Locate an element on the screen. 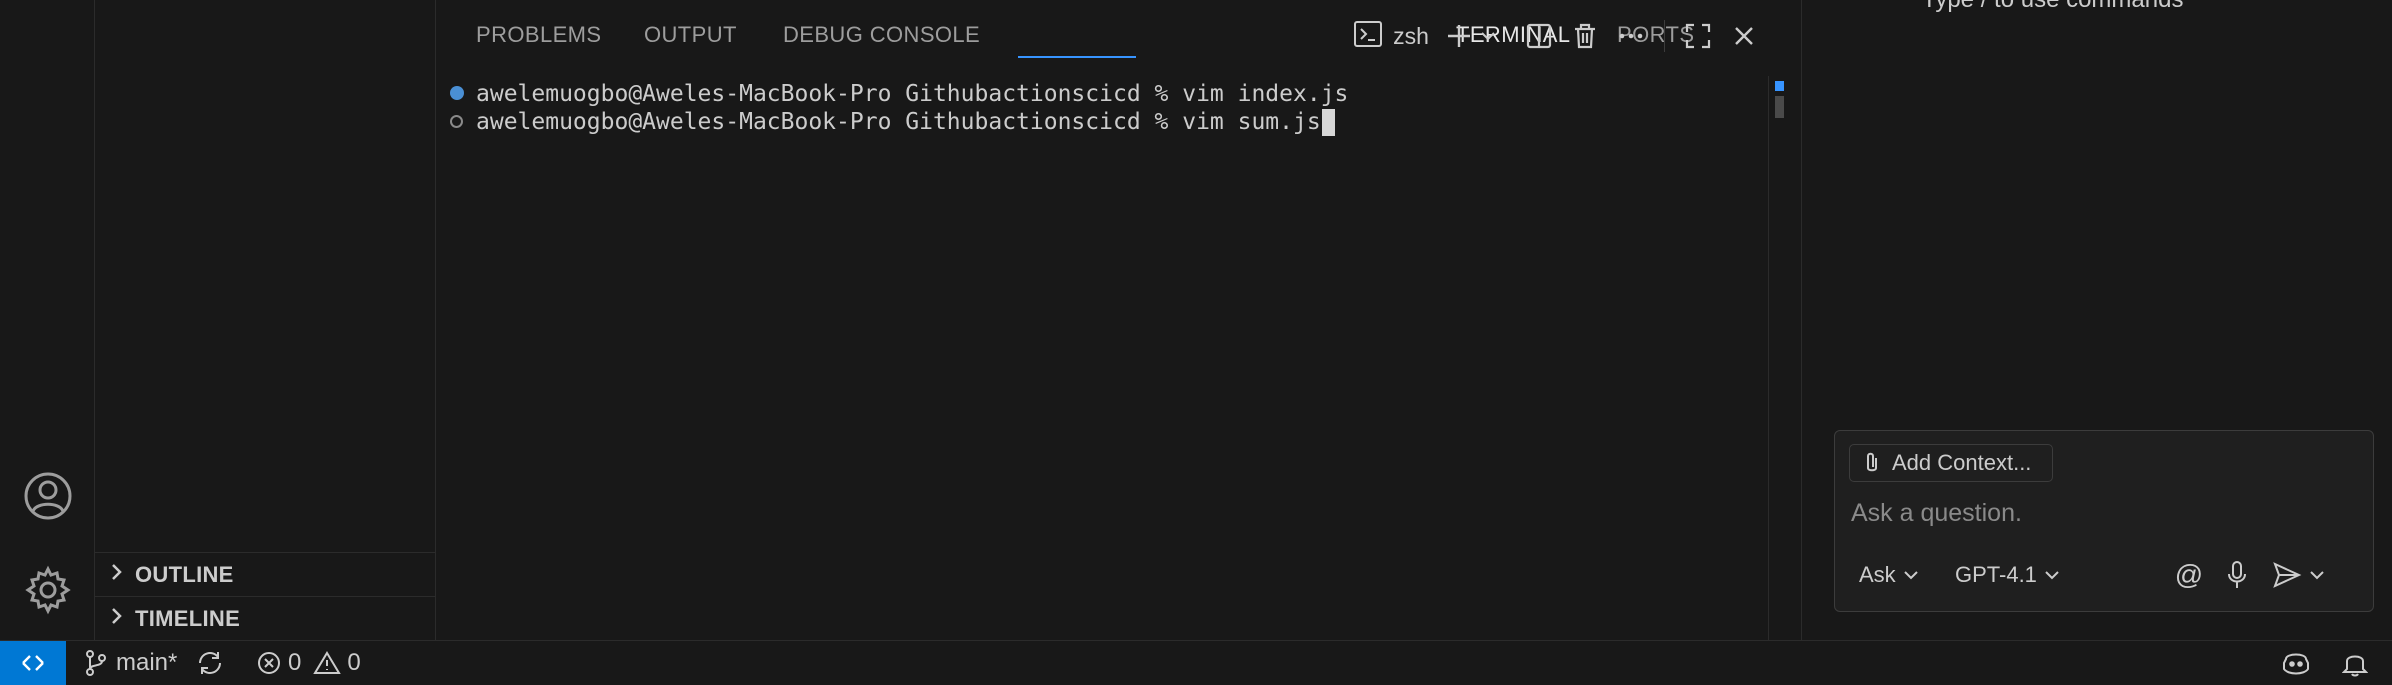 The width and height of the screenshot is (2392, 685). microphone-icon is located at coordinates (2237, 574).